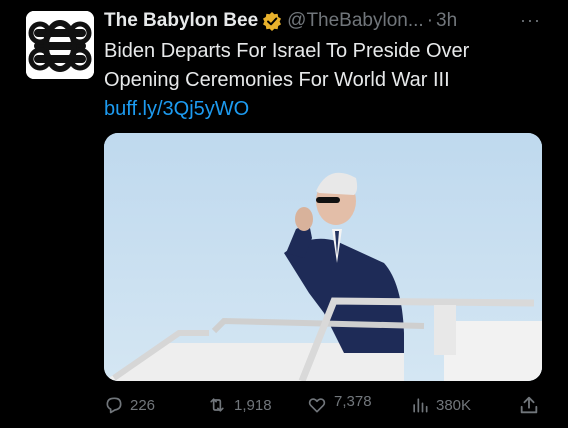 This screenshot has width=568, height=428. I want to click on views-button: 380K, so click(440, 405).